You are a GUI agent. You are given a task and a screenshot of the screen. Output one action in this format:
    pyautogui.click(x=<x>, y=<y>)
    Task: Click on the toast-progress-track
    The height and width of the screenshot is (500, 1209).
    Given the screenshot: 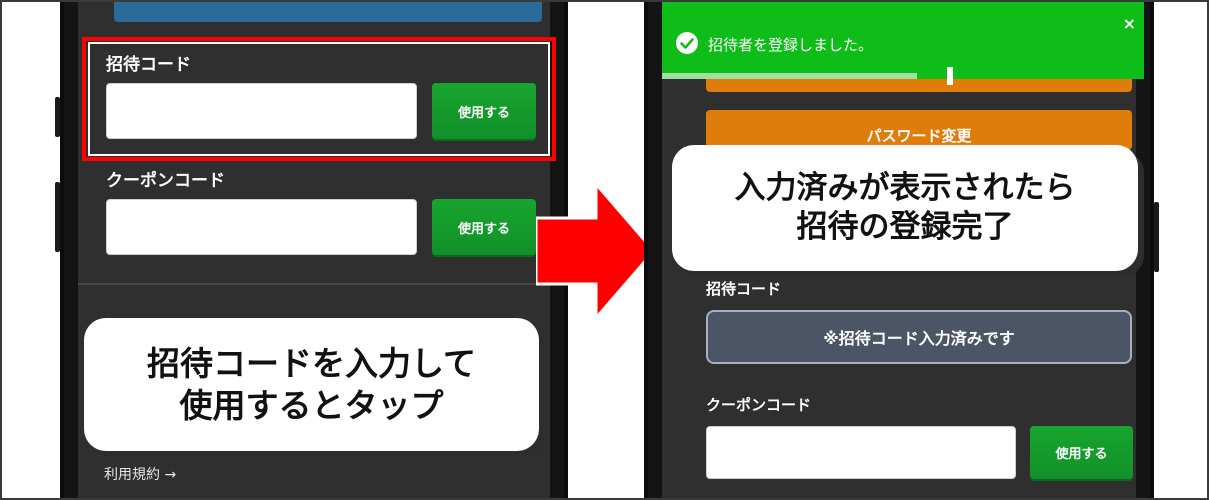 What is the action you would take?
    pyautogui.click(x=903, y=76)
    